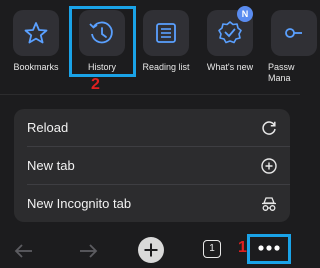 The height and width of the screenshot is (268, 320). What do you see at coordinates (48, 127) in the screenshot?
I see `menu-item-label: Reload` at bounding box center [48, 127].